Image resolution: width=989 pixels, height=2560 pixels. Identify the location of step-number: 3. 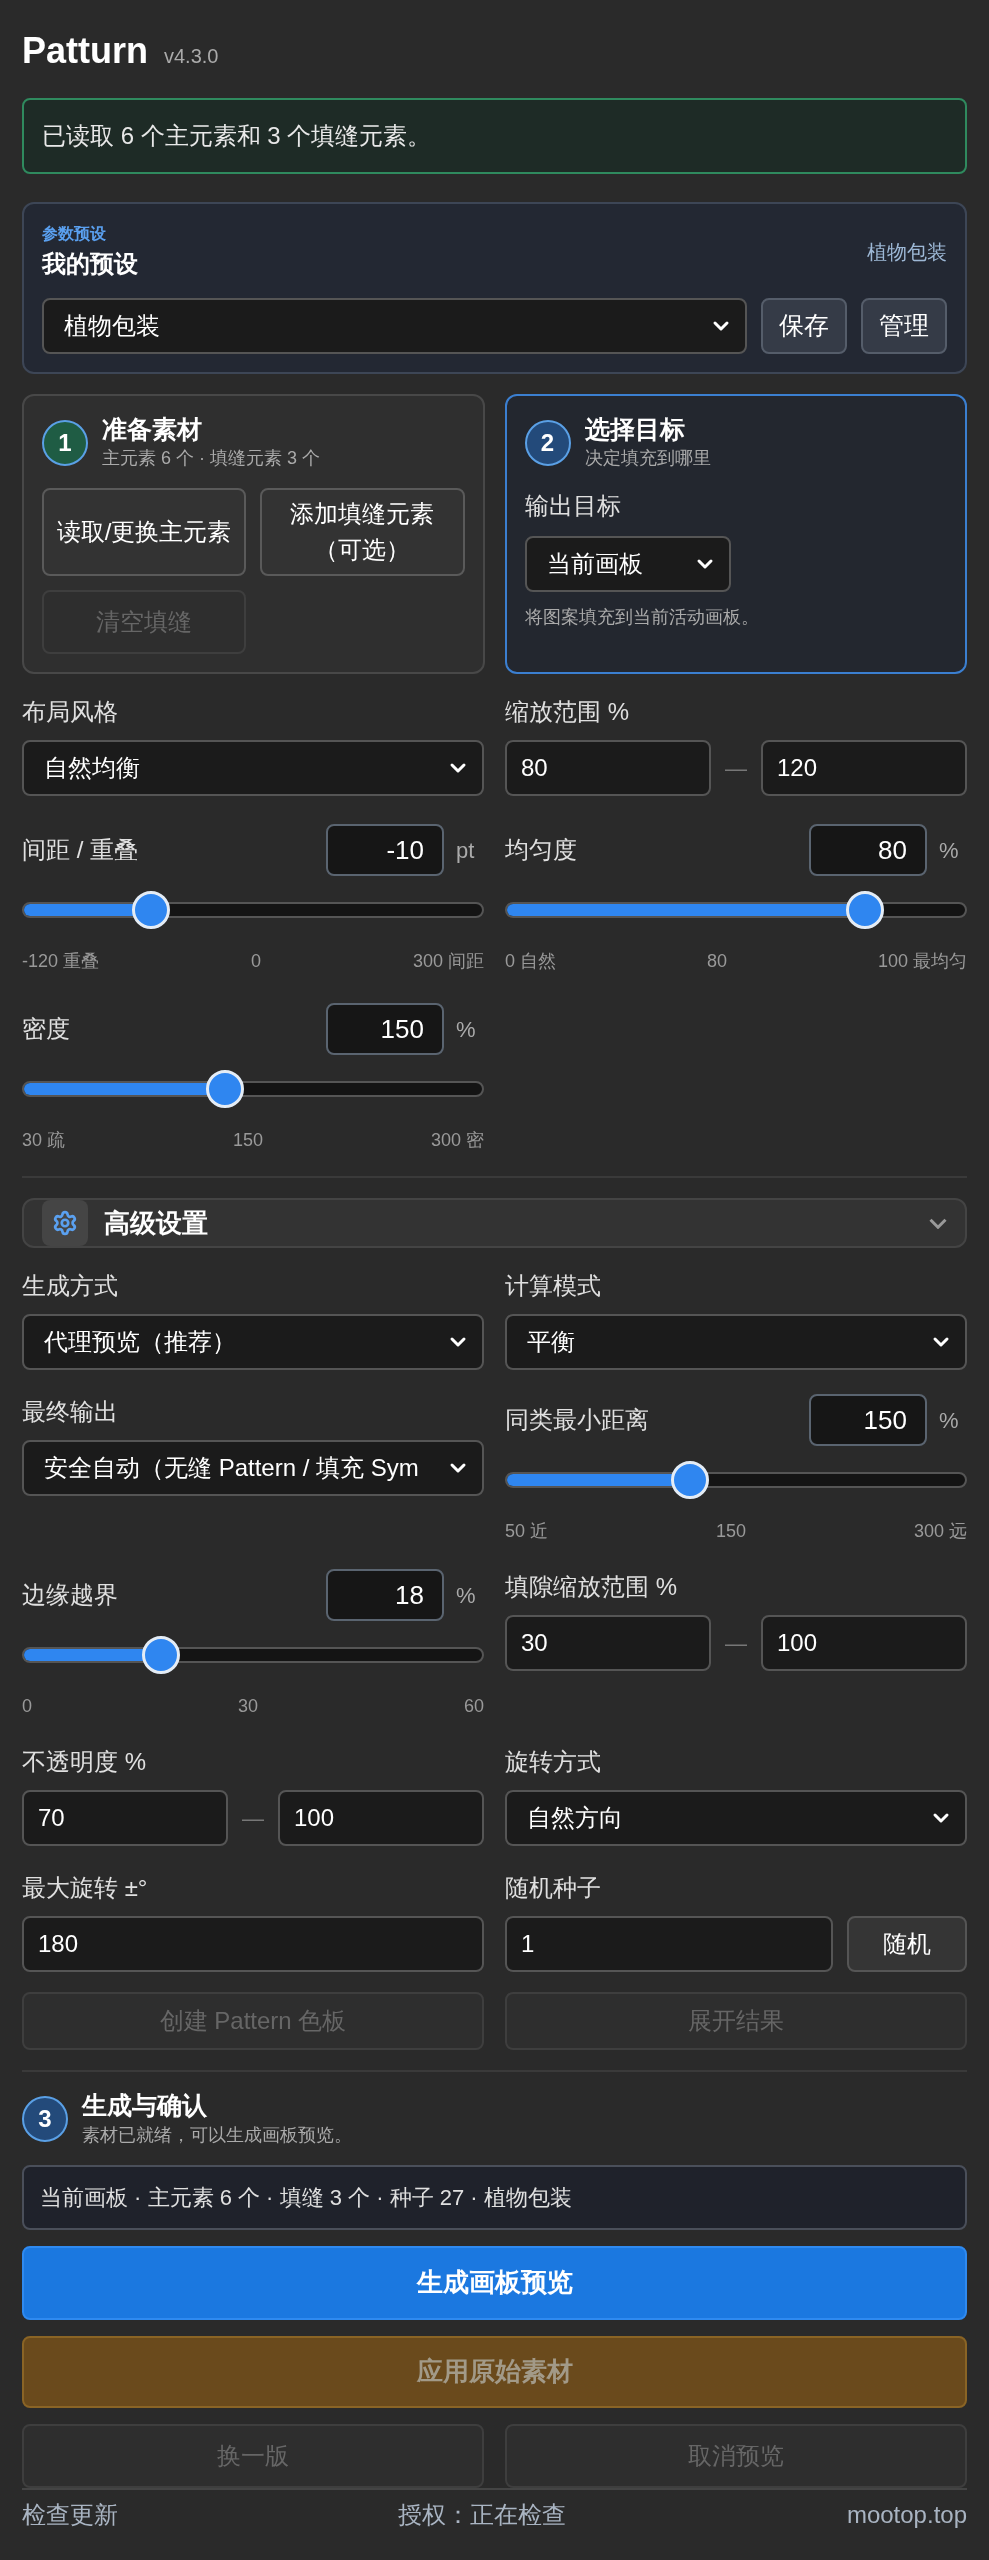
(45, 2119).